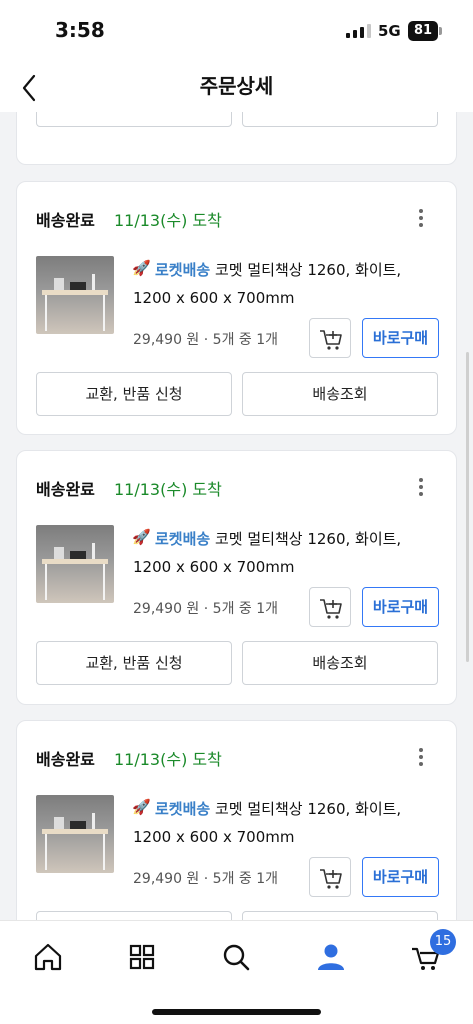  I want to click on network-label: 5G, so click(389, 31).